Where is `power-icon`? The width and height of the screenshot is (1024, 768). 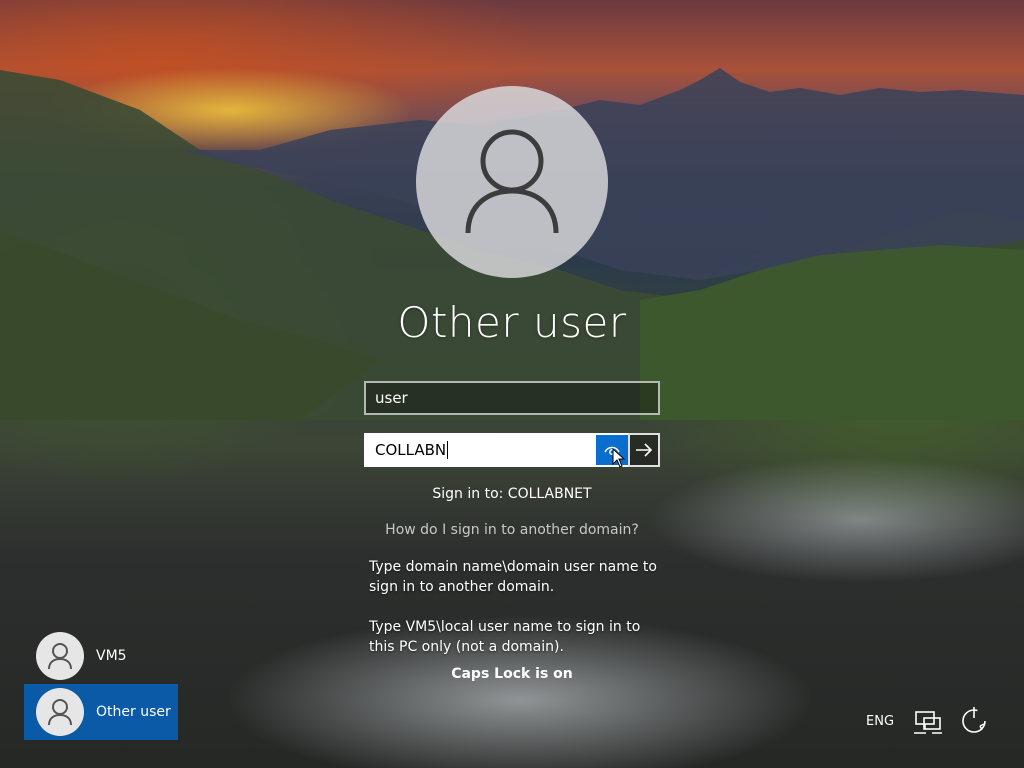 power-icon is located at coordinates (974, 720).